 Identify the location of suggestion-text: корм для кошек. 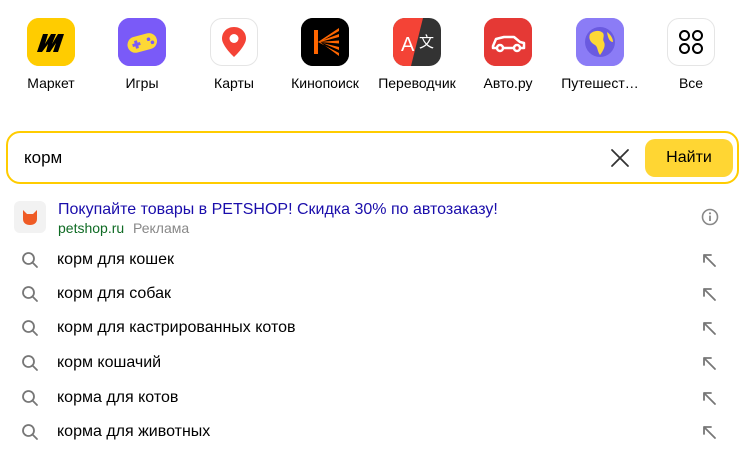
(116, 259).